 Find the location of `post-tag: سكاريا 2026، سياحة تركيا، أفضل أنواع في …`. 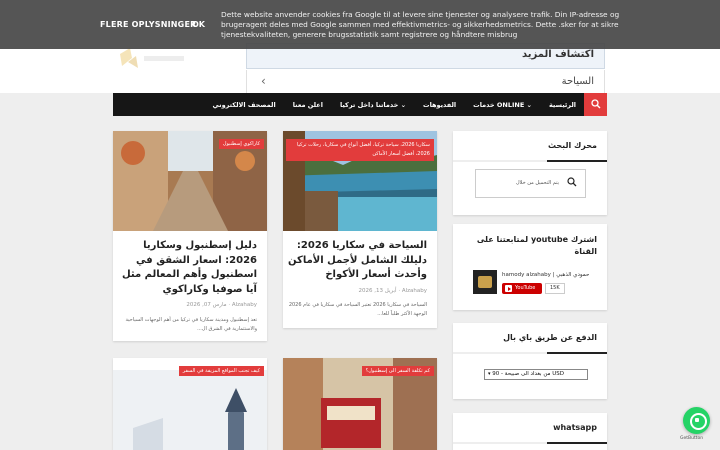

post-tag: سكاريا 2026، سياحة تركيا، أفضل أنواع في … is located at coordinates (360, 150).